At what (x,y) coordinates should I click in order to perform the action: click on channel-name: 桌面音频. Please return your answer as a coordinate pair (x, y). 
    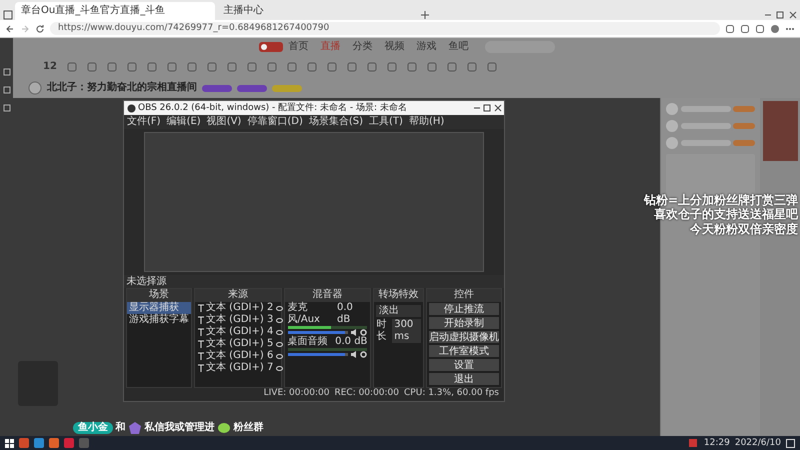
    Looking at the image, I should click on (308, 342).